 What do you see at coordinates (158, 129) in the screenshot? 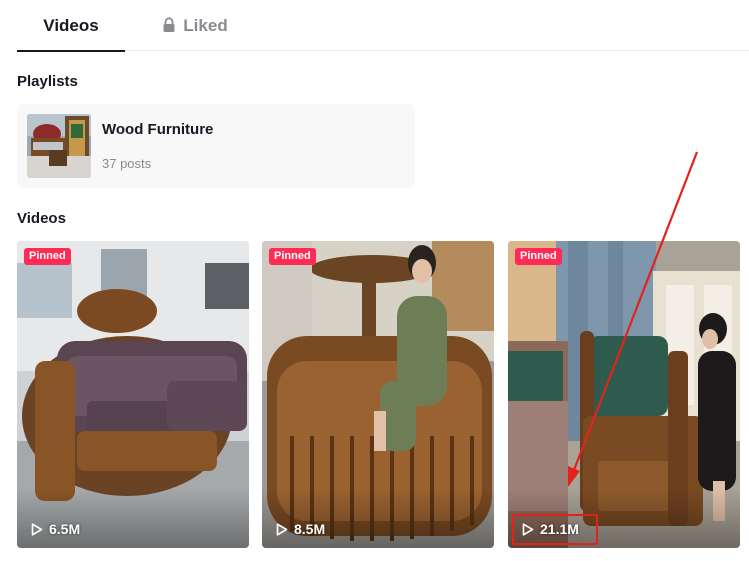
I see `playlist-name: Wood Furniture` at bounding box center [158, 129].